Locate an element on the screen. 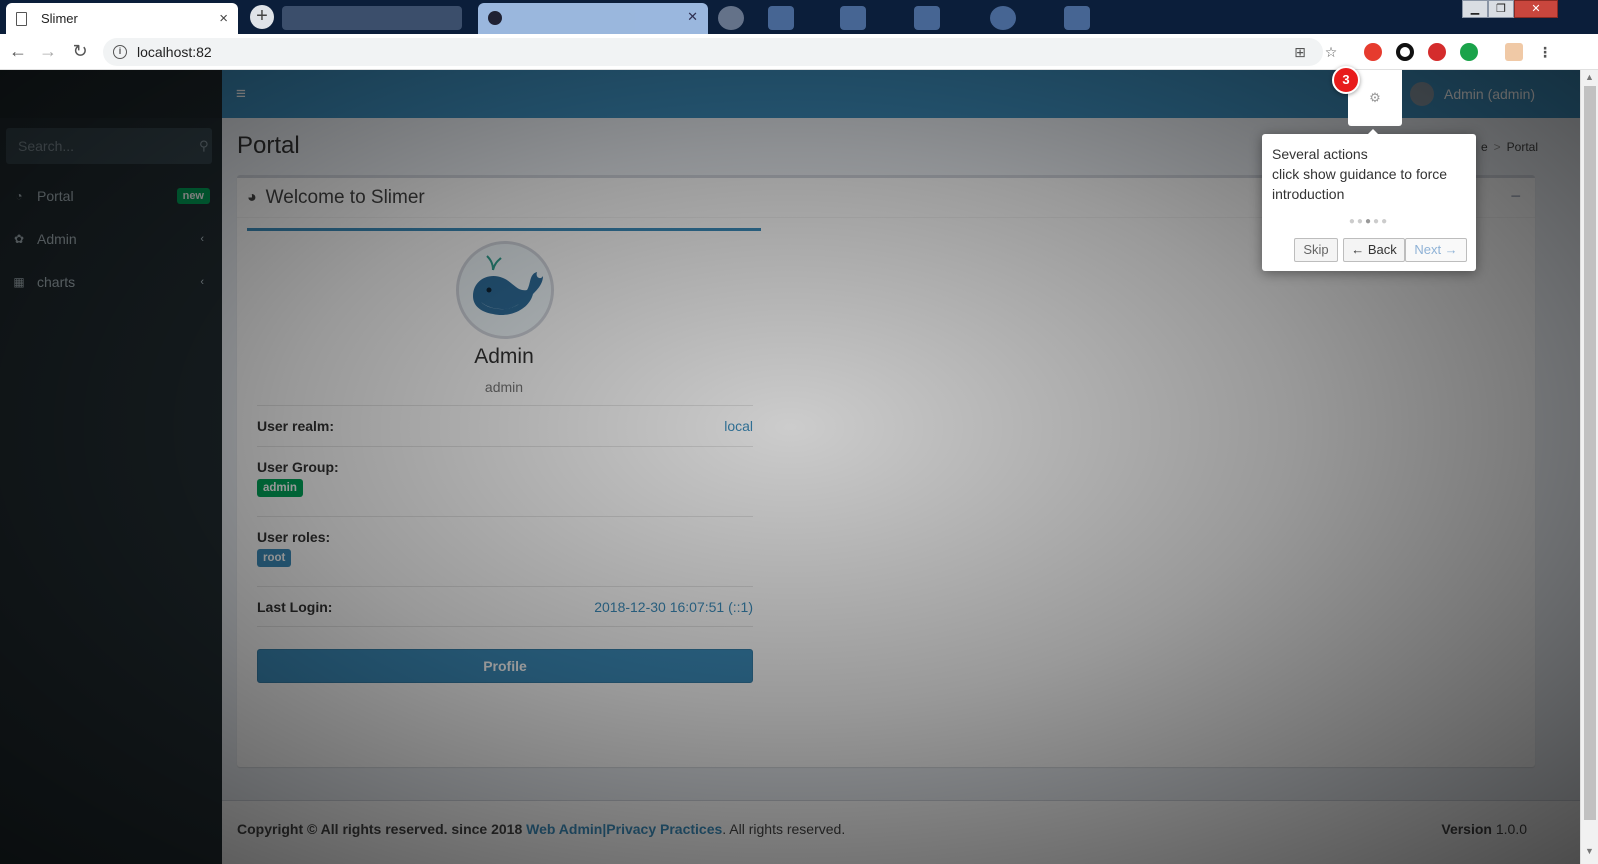 Image resolution: width=1598 pixels, height=864 pixels. sidebar-item-label: Portal is located at coordinates (55, 196).